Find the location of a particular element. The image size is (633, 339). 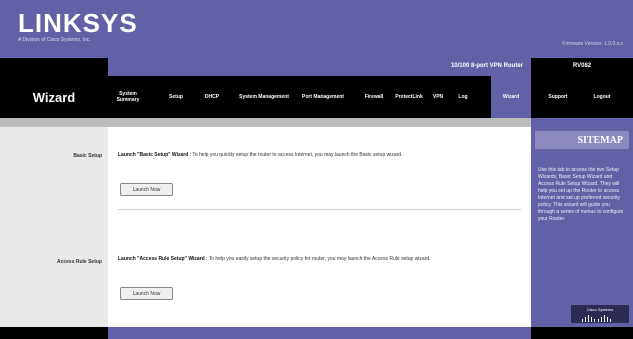

tab-dhcp: DHCP is located at coordinates (212, 97).